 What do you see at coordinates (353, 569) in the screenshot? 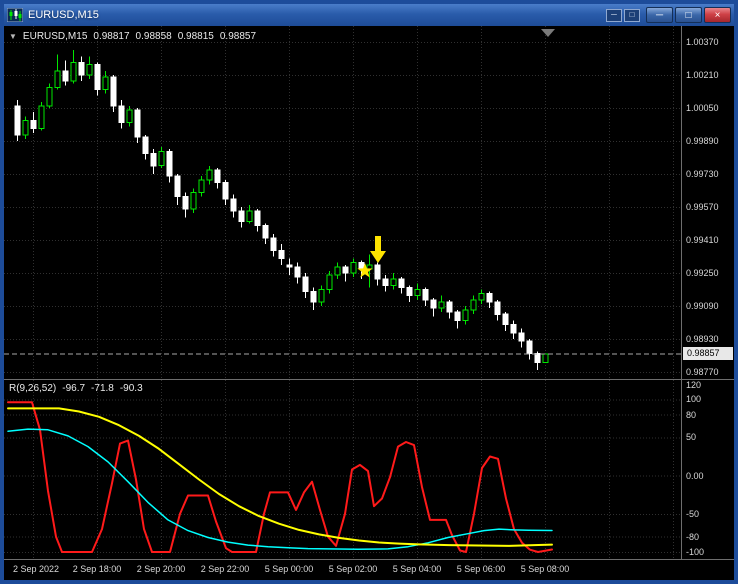
I see `time-label: 5 Sep 02:00` at bounding box center [353, 569].